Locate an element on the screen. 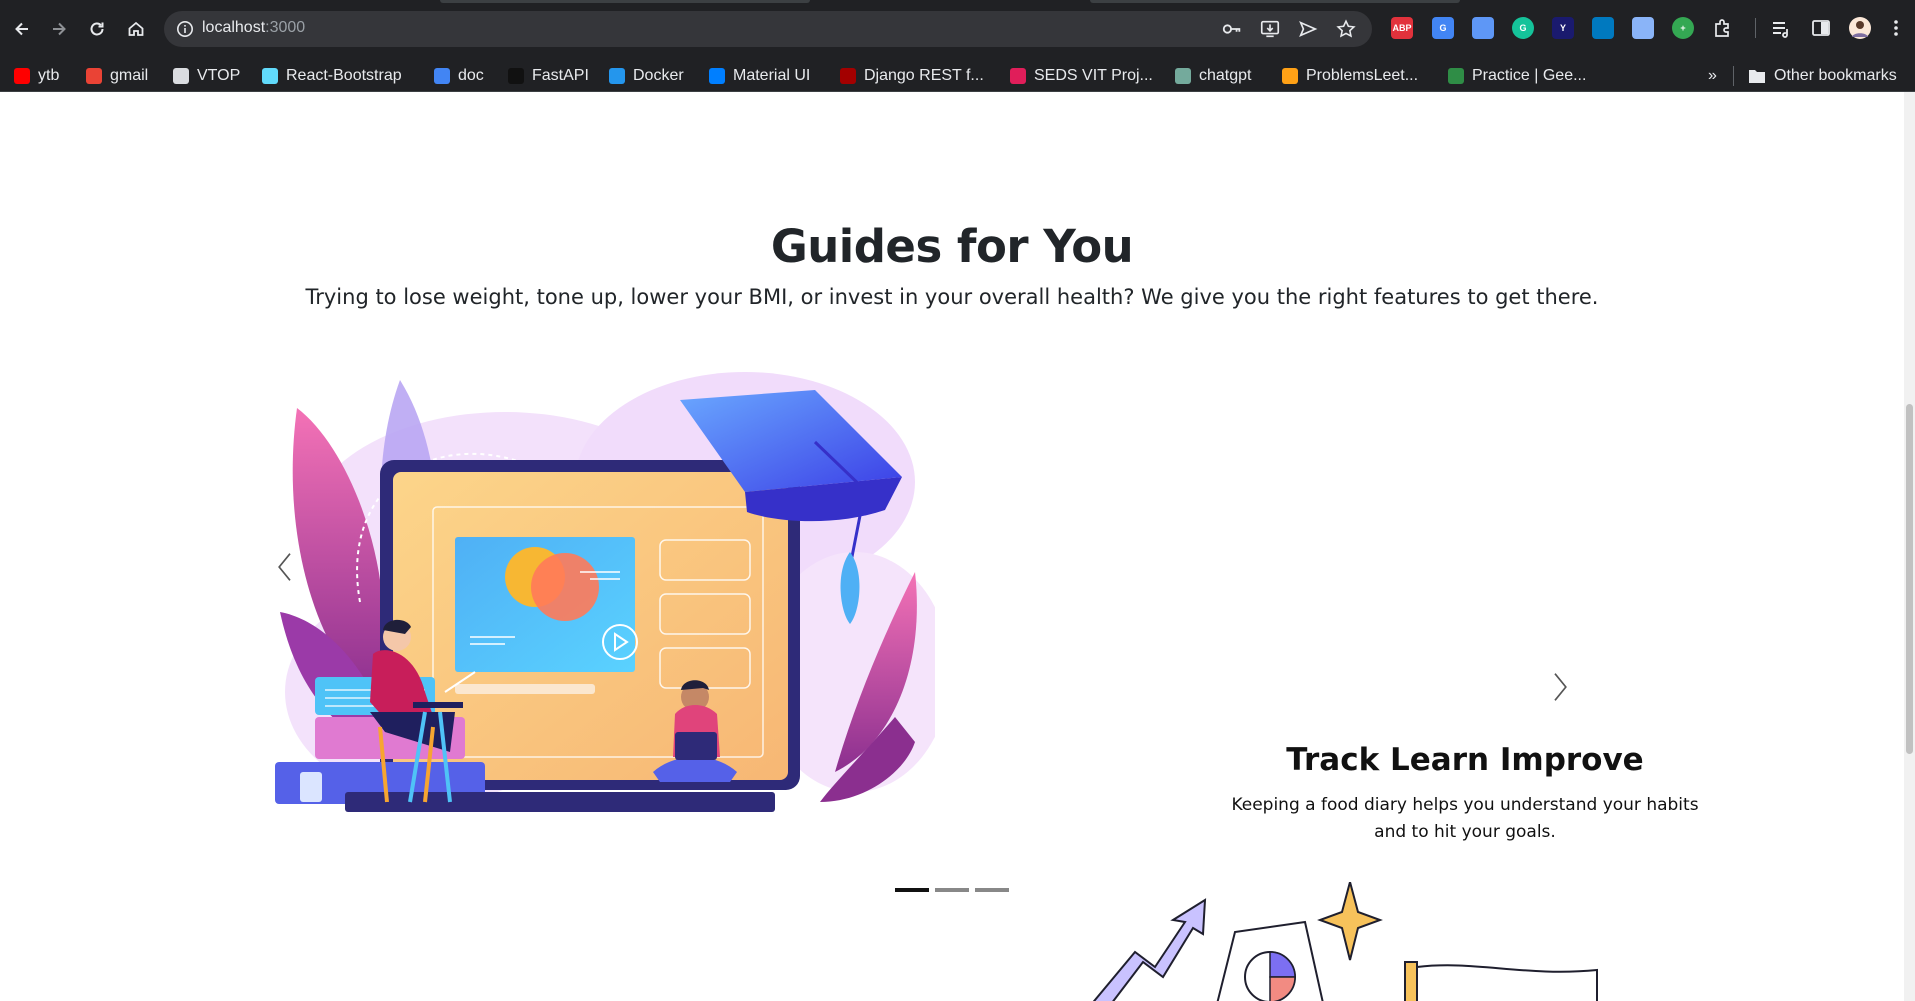 The height and width of the screenshot is (1001, 1915). reading-list-icon is located at coordinates (1781, 28).